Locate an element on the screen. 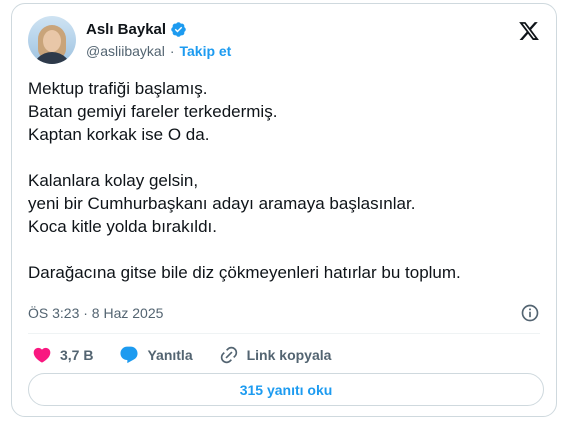  reply-label: Yanıtla is located at coordinates (170, 355).